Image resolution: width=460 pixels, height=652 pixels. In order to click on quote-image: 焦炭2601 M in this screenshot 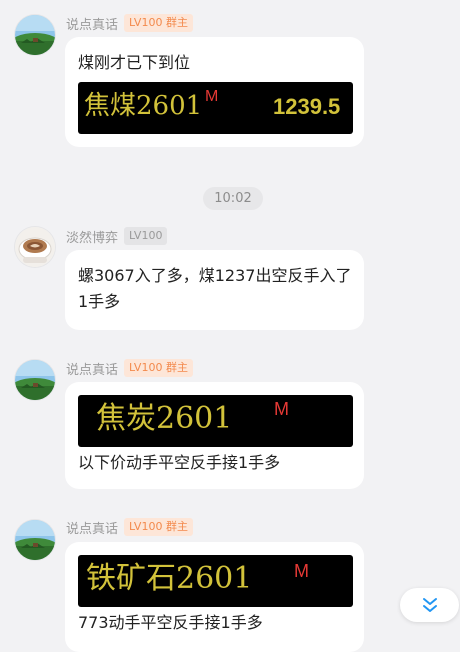, I will do `click(215, 421)`.